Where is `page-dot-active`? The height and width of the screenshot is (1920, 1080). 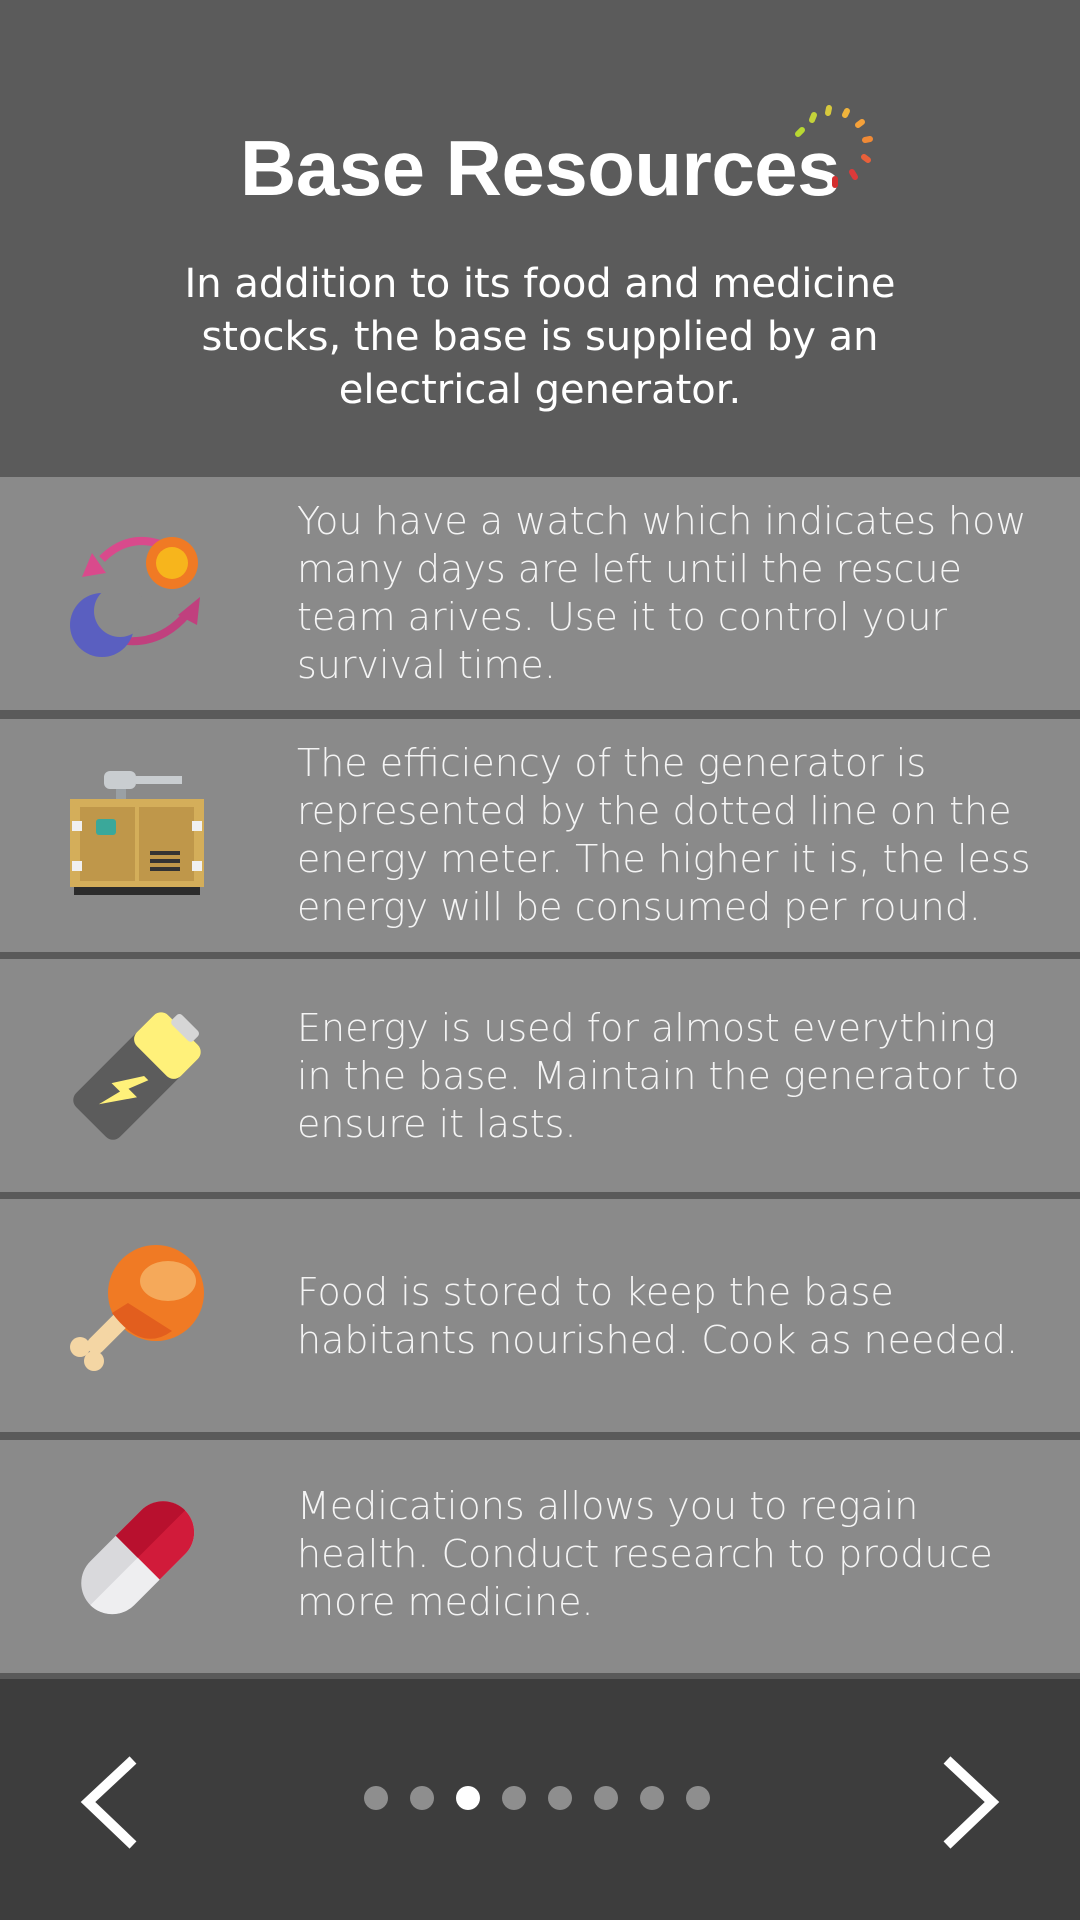
page-dot-active is located at coordinates (468, 1798).